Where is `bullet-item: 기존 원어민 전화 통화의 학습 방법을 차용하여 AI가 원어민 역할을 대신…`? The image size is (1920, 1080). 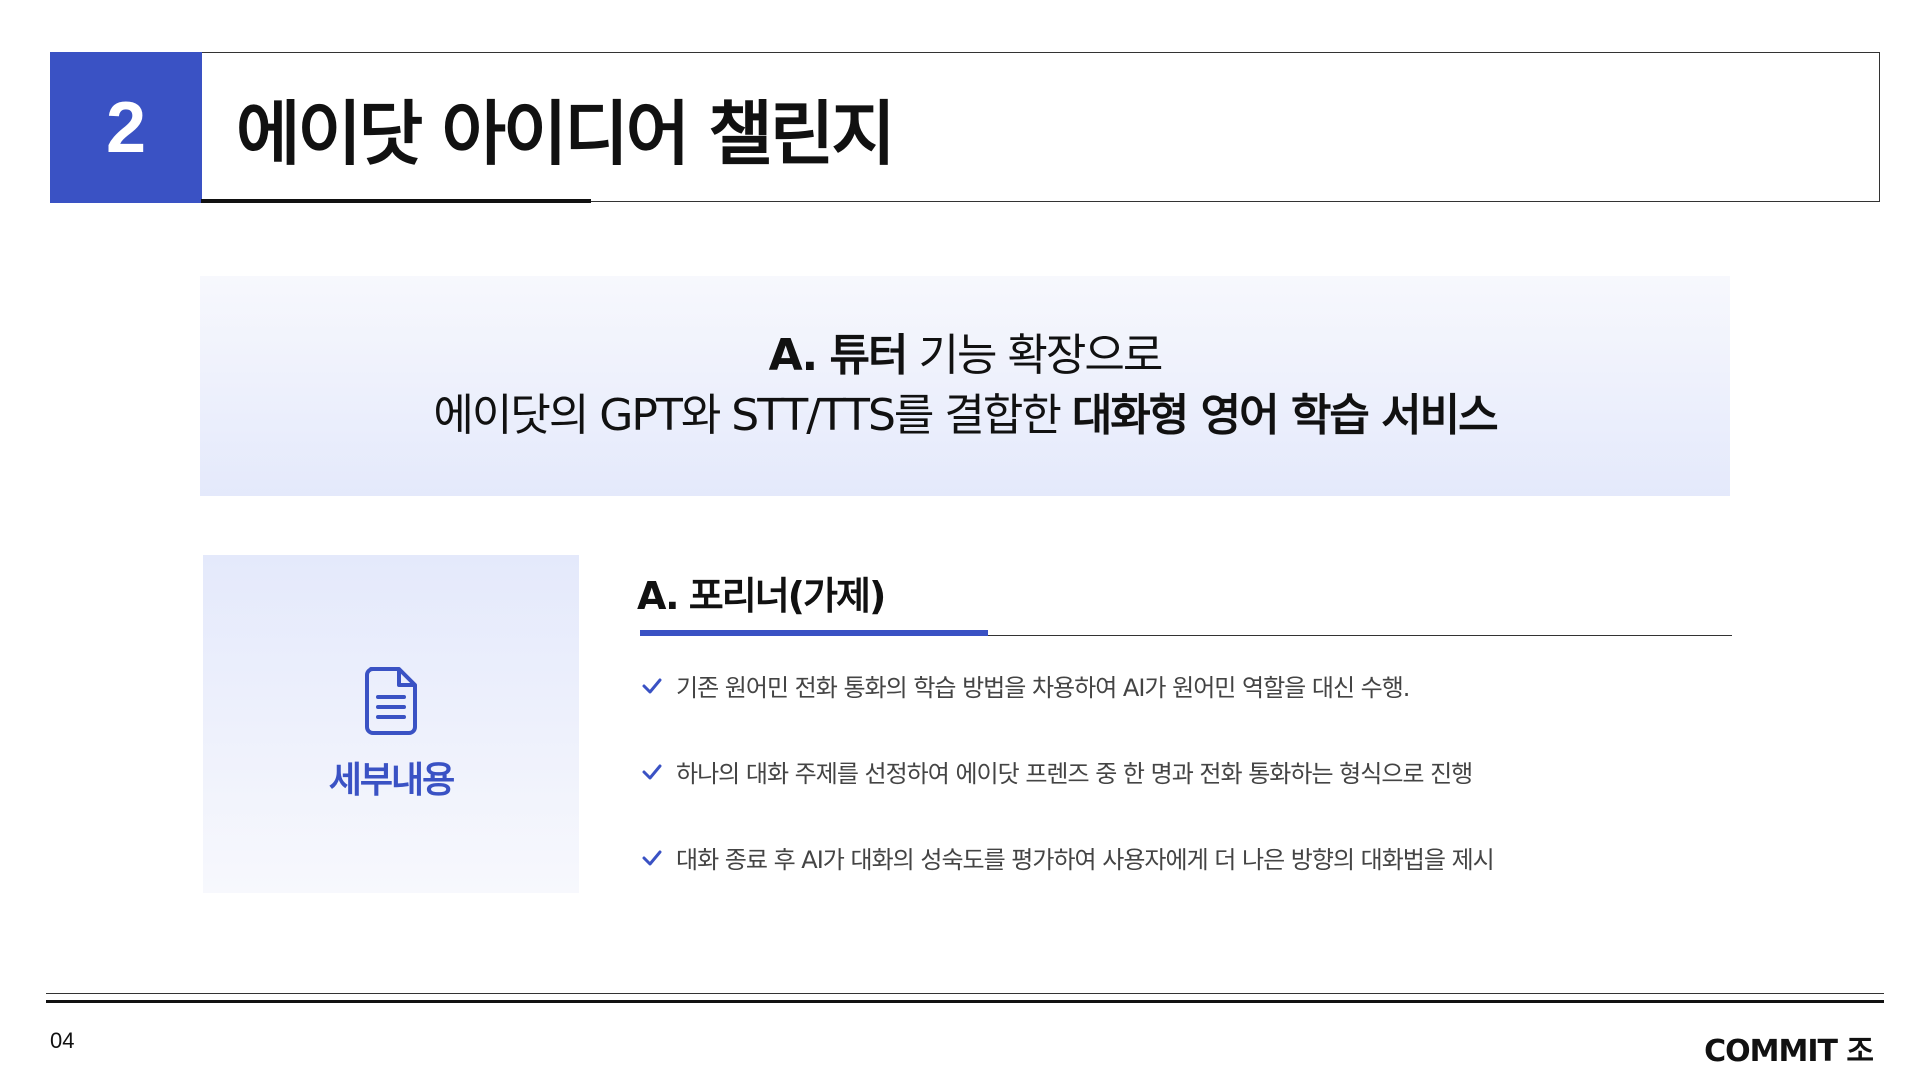 bullet-item: 기존 원어민 전화 통화의 학습 방법을 차용하여 AI가 원어민 역할을 대신… is located at coordinates (1025, 685).